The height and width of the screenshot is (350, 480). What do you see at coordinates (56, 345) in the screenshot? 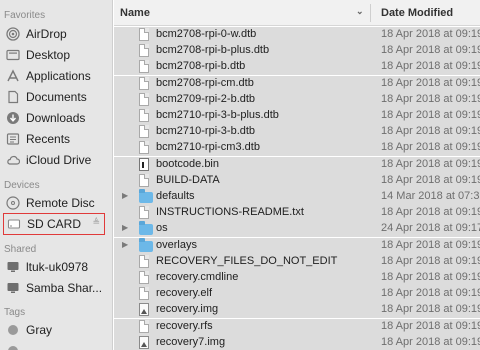
I see `sidebar-item-tag-partial` at bounding box center [56, 345].